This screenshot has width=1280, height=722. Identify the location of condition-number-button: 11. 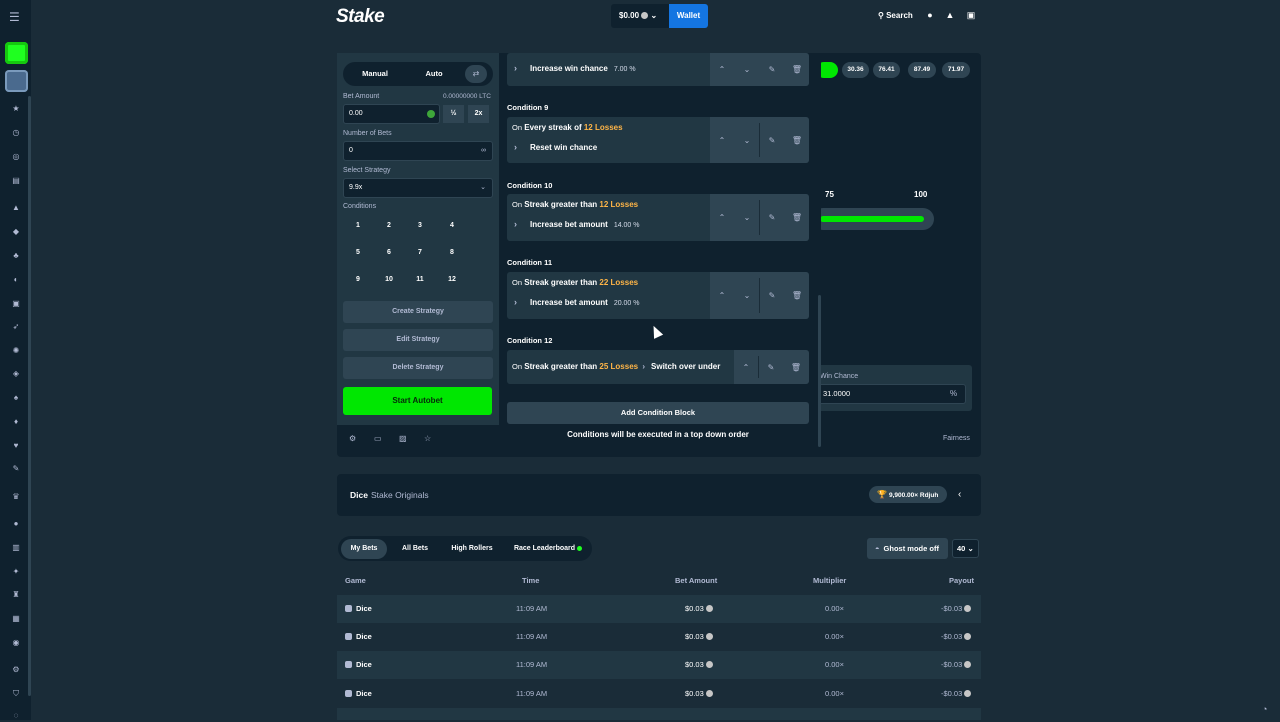
(420, 280).